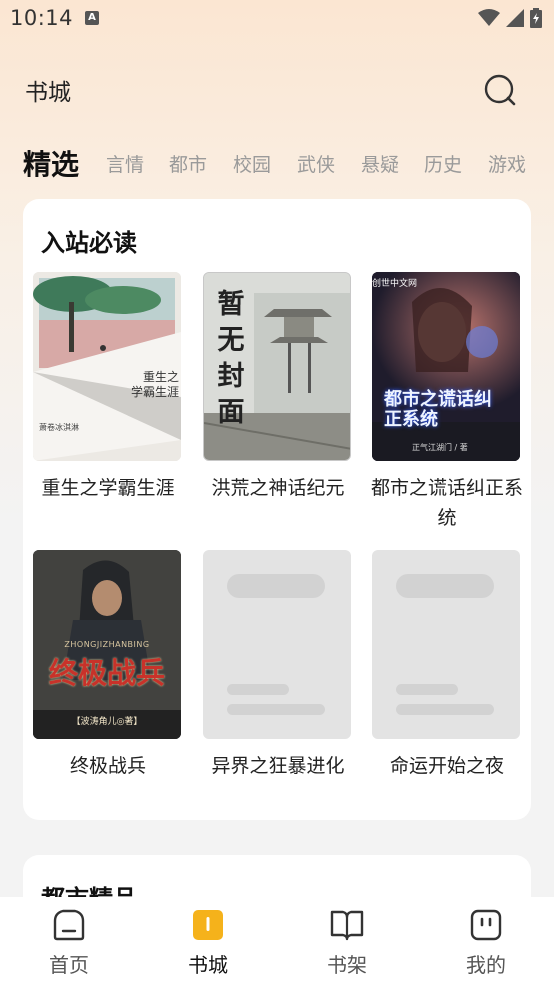 The height and width of the screenshot is (986, 554). I want to click on tab-wuxia: 武侠, so click(316, 163).